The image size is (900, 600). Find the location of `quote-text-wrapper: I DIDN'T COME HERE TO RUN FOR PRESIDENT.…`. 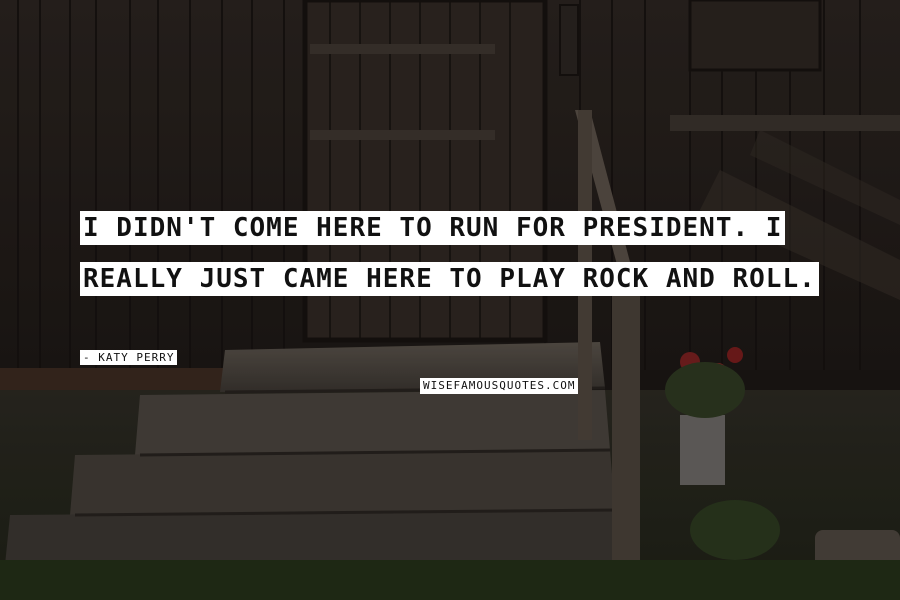

quote-text-wrapper: I DIDN'T COME HERE TO RUN FOR PRESIDENT.… is located at coordinates (460, 254).